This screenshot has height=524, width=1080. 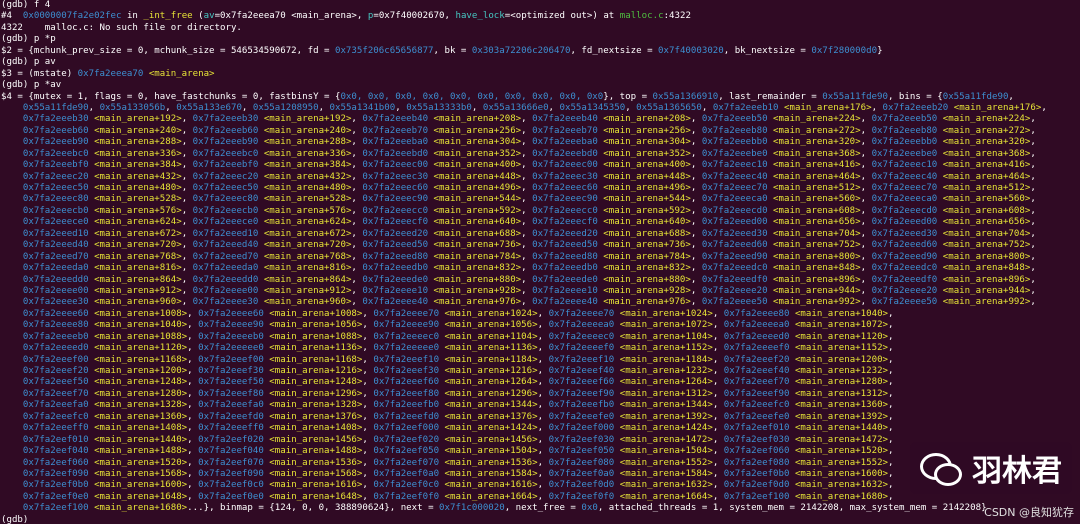 I want to click on terminal-text-segment: 0x55a1365650, so click(x=669, y=107).